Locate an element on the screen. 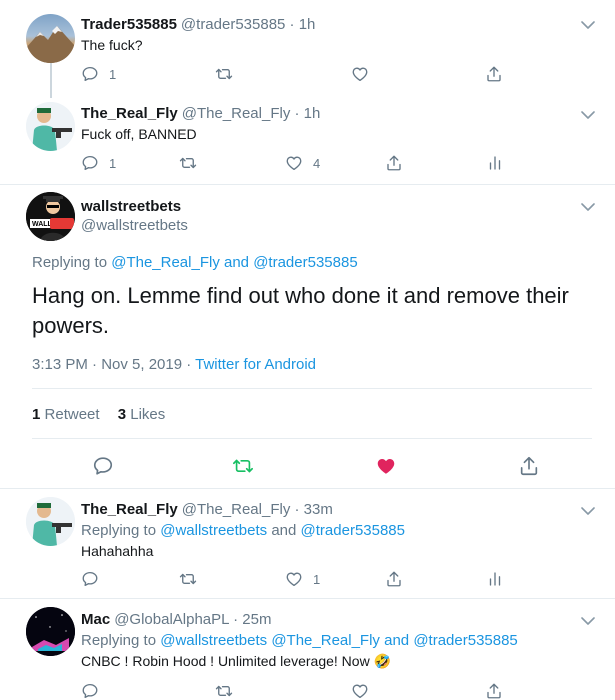 This screenshot has width=615, height=700. like-stat: 3 Likes is located at coordinates (142, 414).